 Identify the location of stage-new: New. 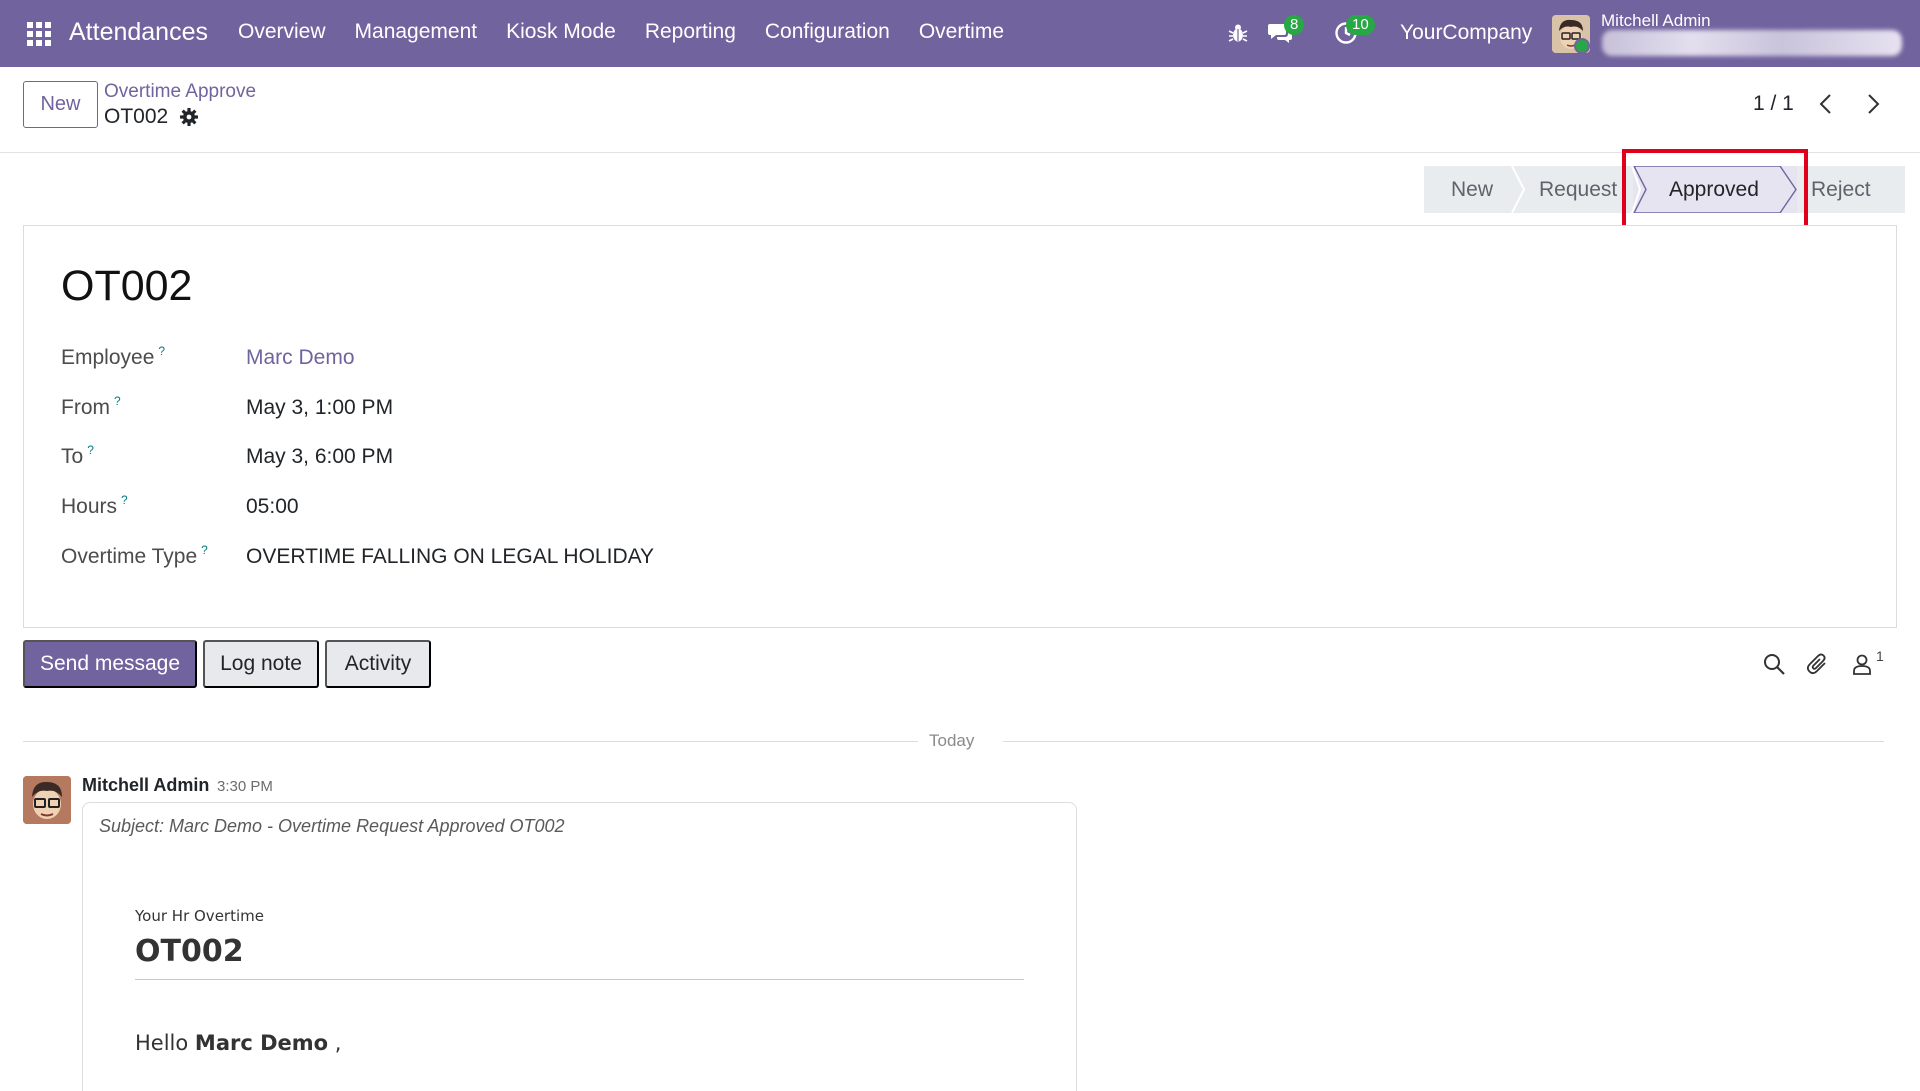
(1468, 189).